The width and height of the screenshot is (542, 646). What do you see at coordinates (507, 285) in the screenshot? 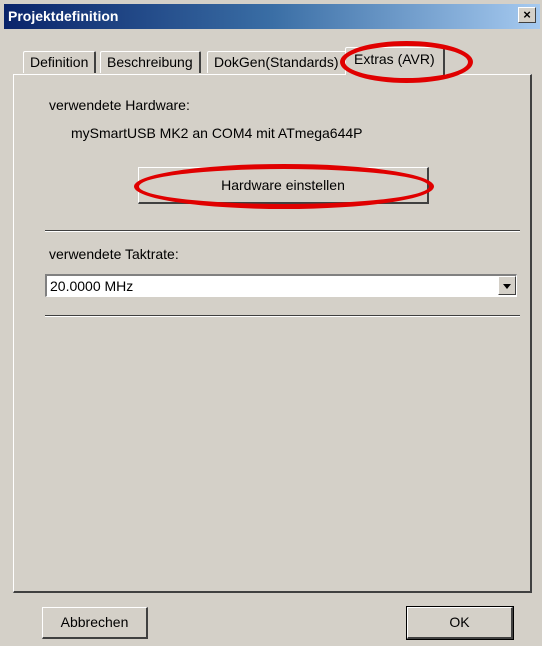
I see `chevron-down-icon` at bounding box center [507, 285].